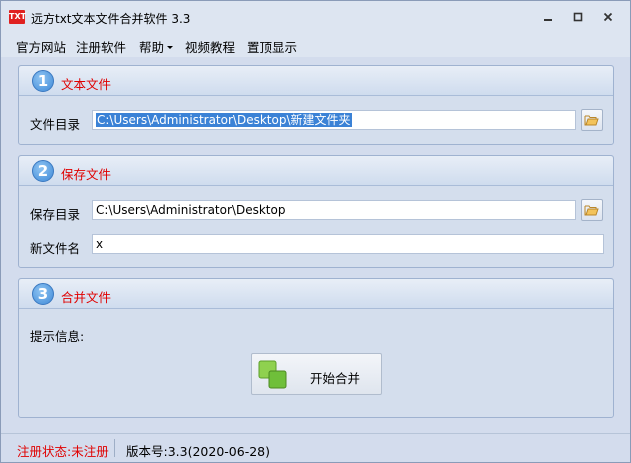 This screenshot has width=631, height=463. Describe the element at coordinates (272, 46) in the screenshot. I see `menu-item-always-on-top: 置顶显示` at that location.